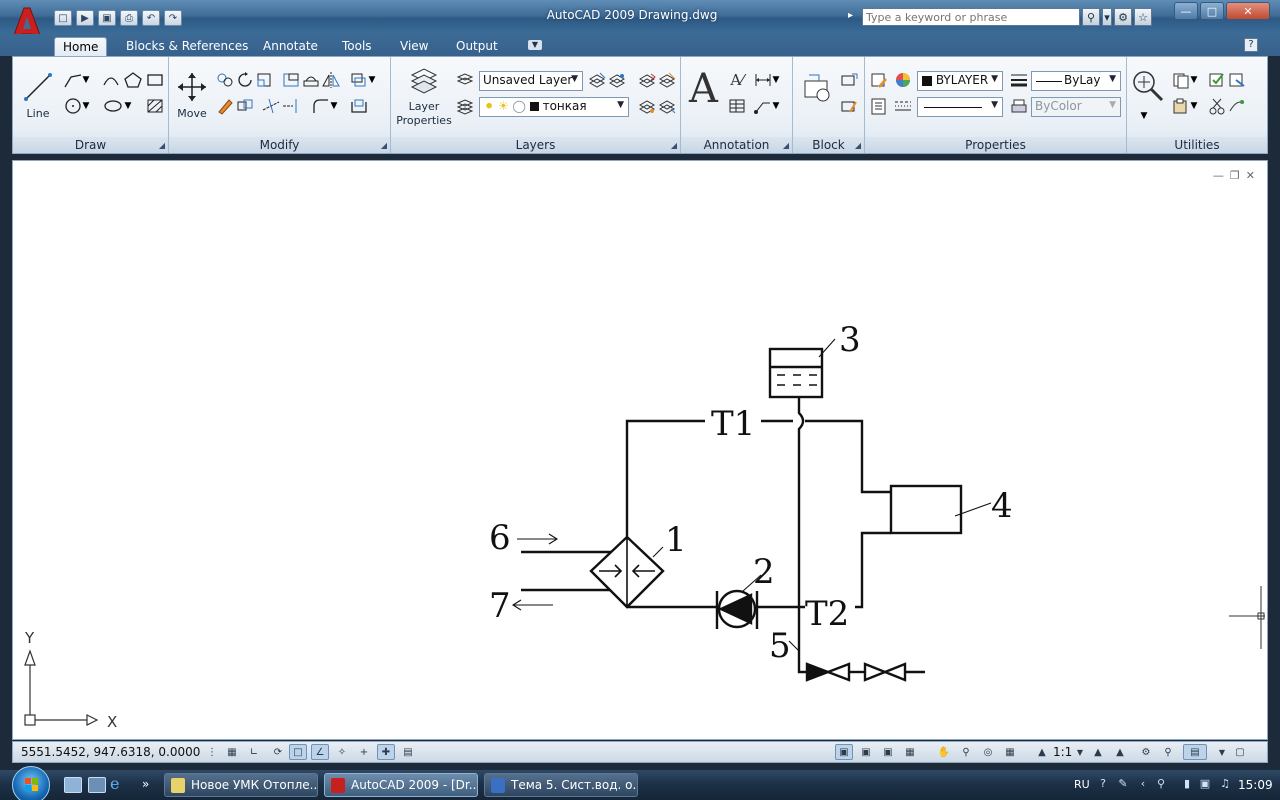 This screenshot has width=1280, height=800. Describe the element at coordinates (995, 145) in the screenshot. I see `panel-title-properties: Properties` at that location.